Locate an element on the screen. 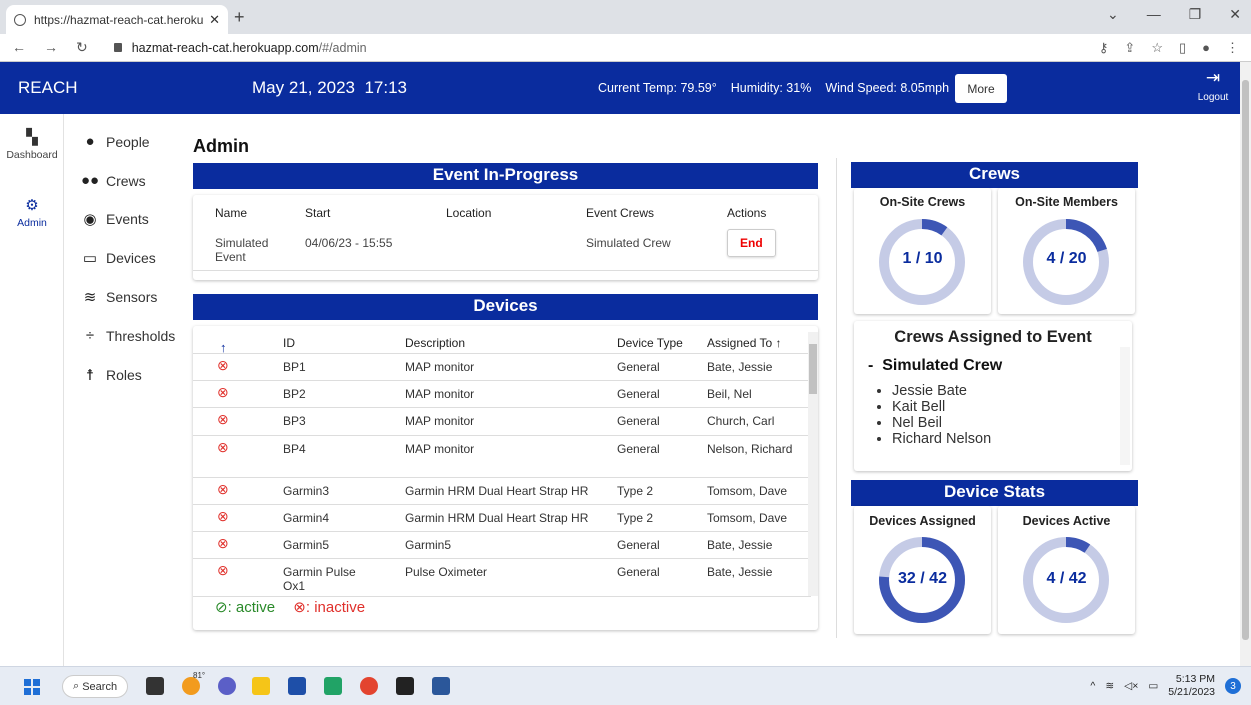 This screenshot has width=1251, height=705. menu-thresholds: ÷ Thresholds is located at coordinates (127, 335).